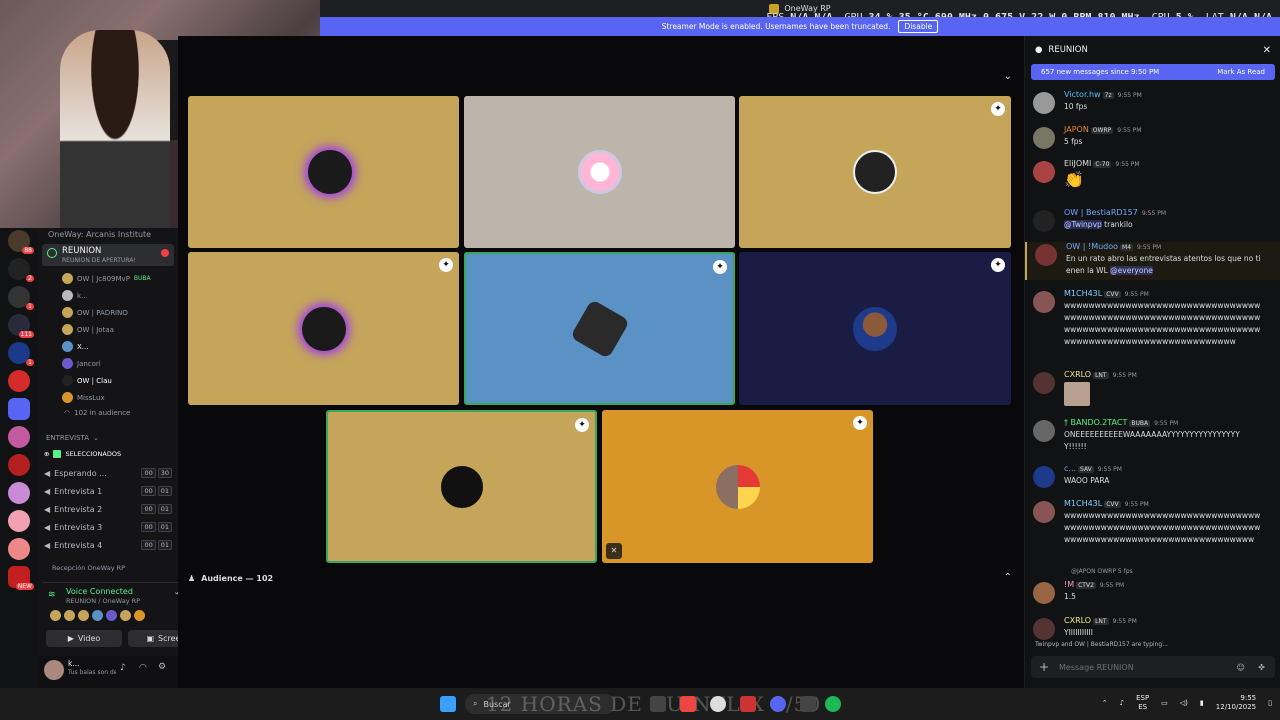 The image size is (1280, 720). I want to click on server-icon: NEW, so click(21, 578).